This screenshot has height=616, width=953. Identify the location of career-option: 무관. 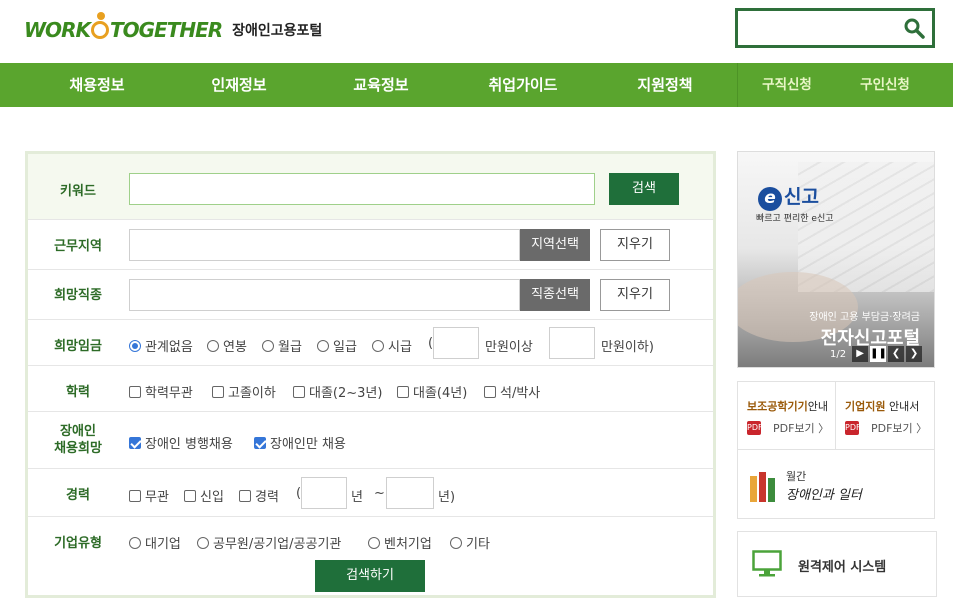
(149, 495).